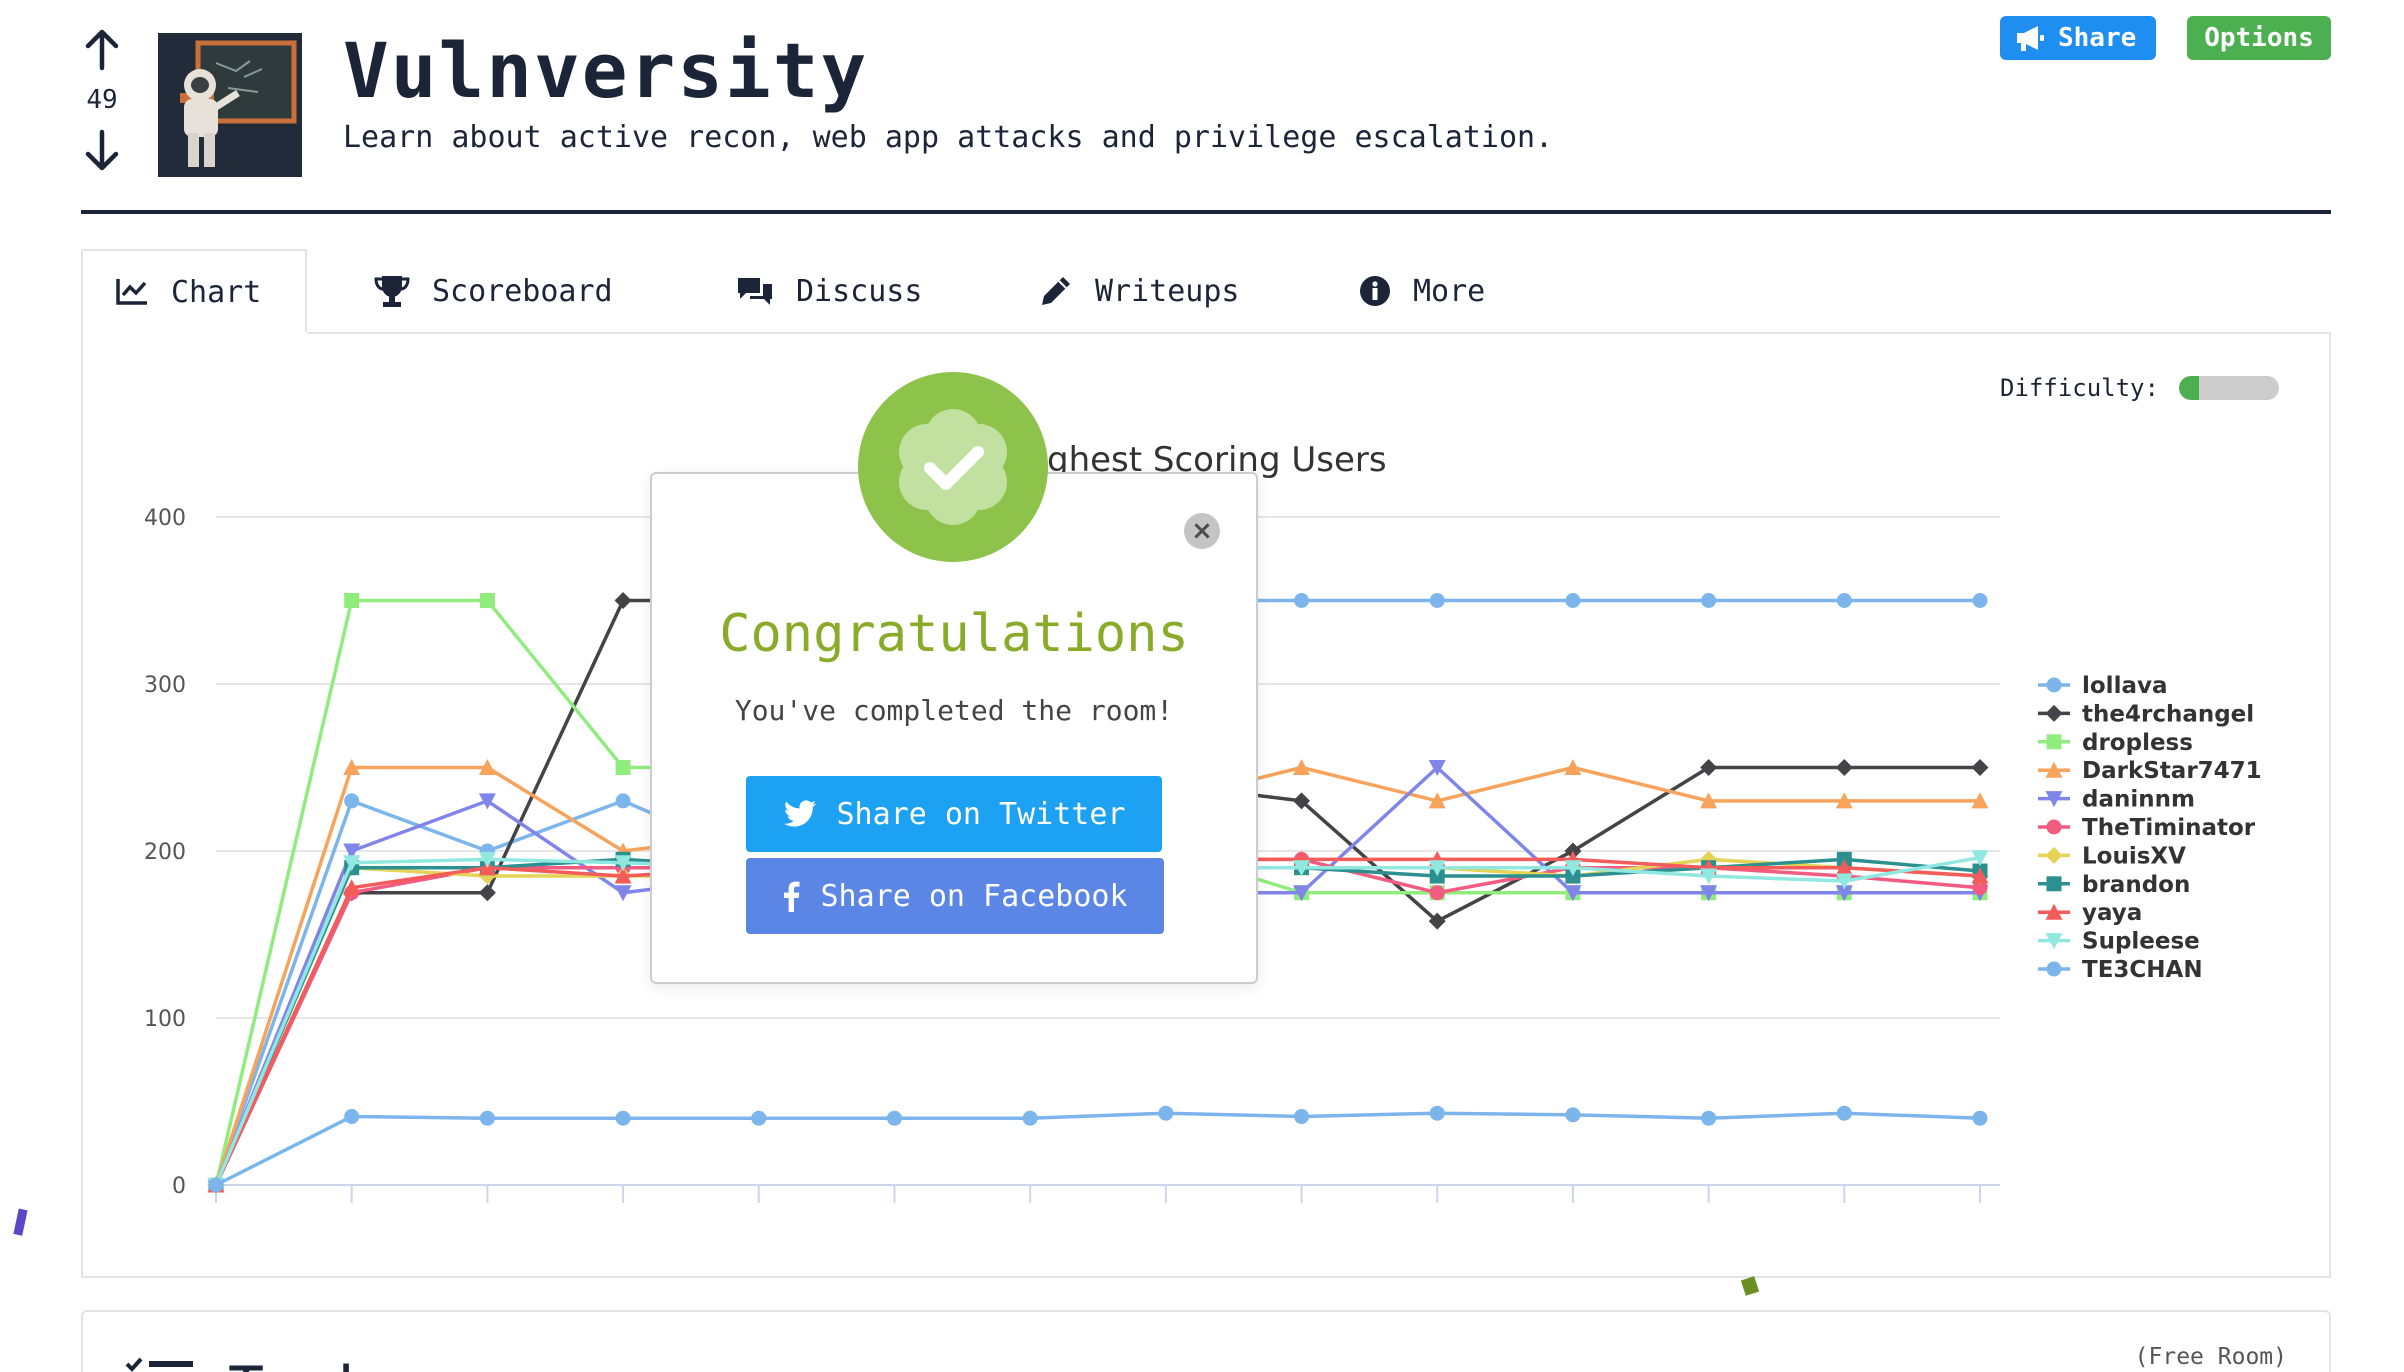 The width and height of the screenshot is (2404, 1372). What do you see at coordinates (981, 814) in the screenshot?
I see `share-twitter-label: Share on Twitter` at bounding box center [981, 814].